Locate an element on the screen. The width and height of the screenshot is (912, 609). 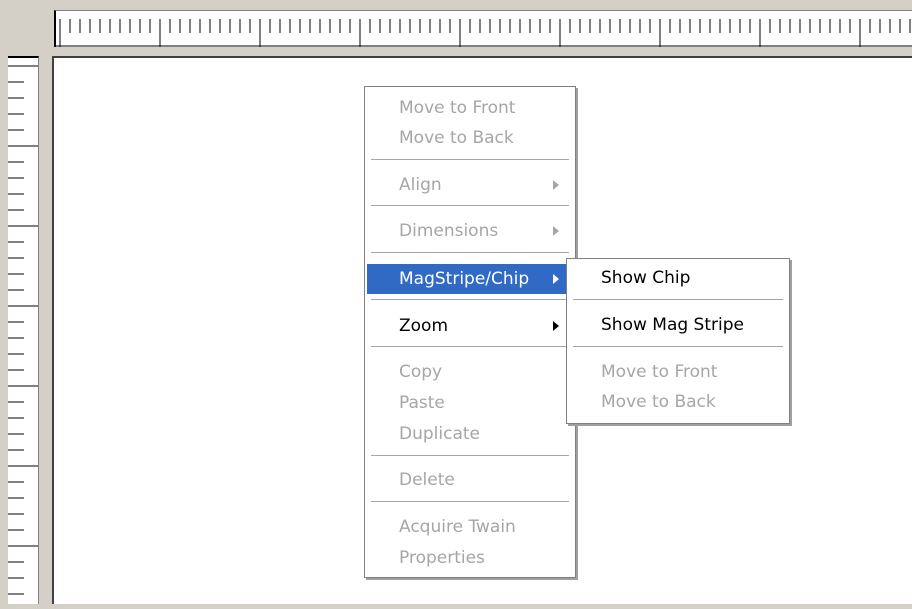
menu-item-acquire-twain: Acquire Twain is located at coordinates (470, 527).